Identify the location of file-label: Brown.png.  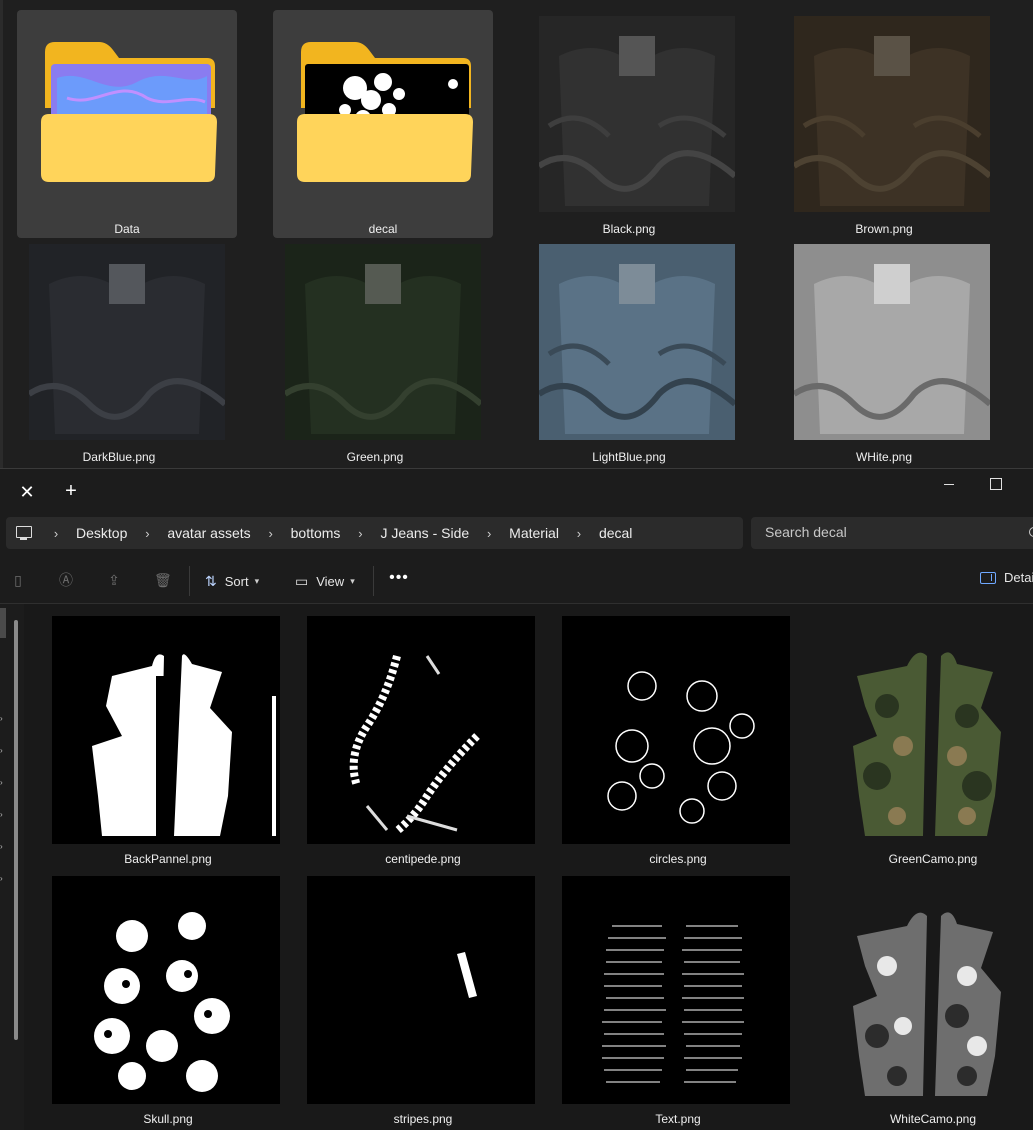
(884, 229).